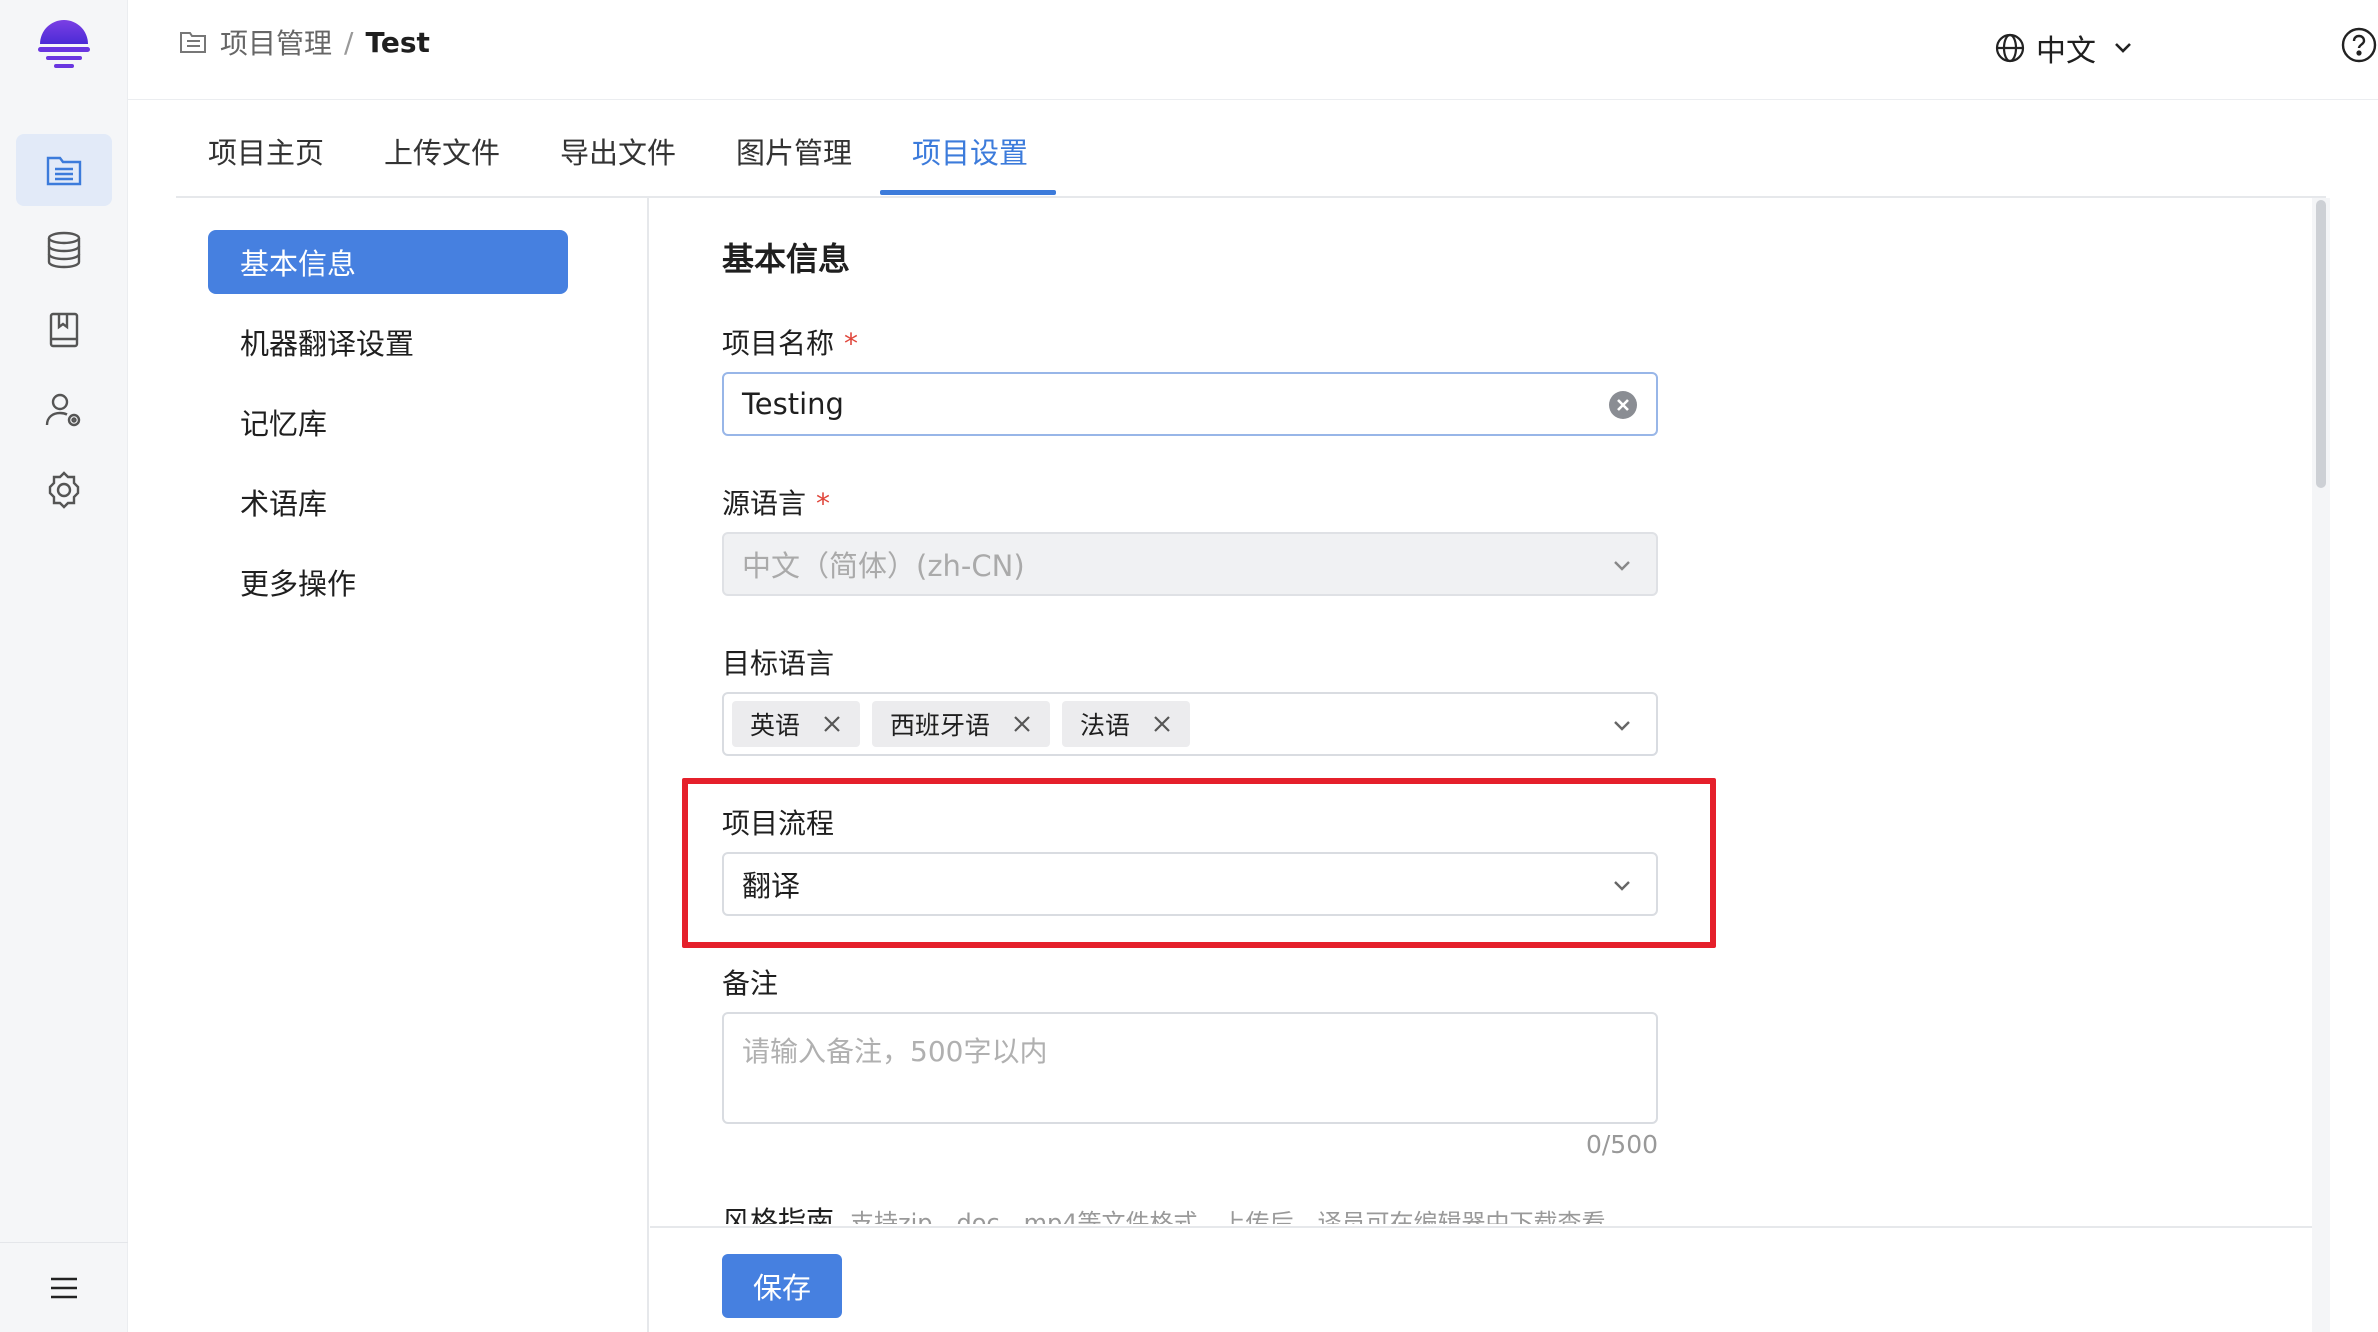  What do you see at coordinates (1623, 405) in the screenshot?
I see `clear-icon` at bounding box center [1623, 405].